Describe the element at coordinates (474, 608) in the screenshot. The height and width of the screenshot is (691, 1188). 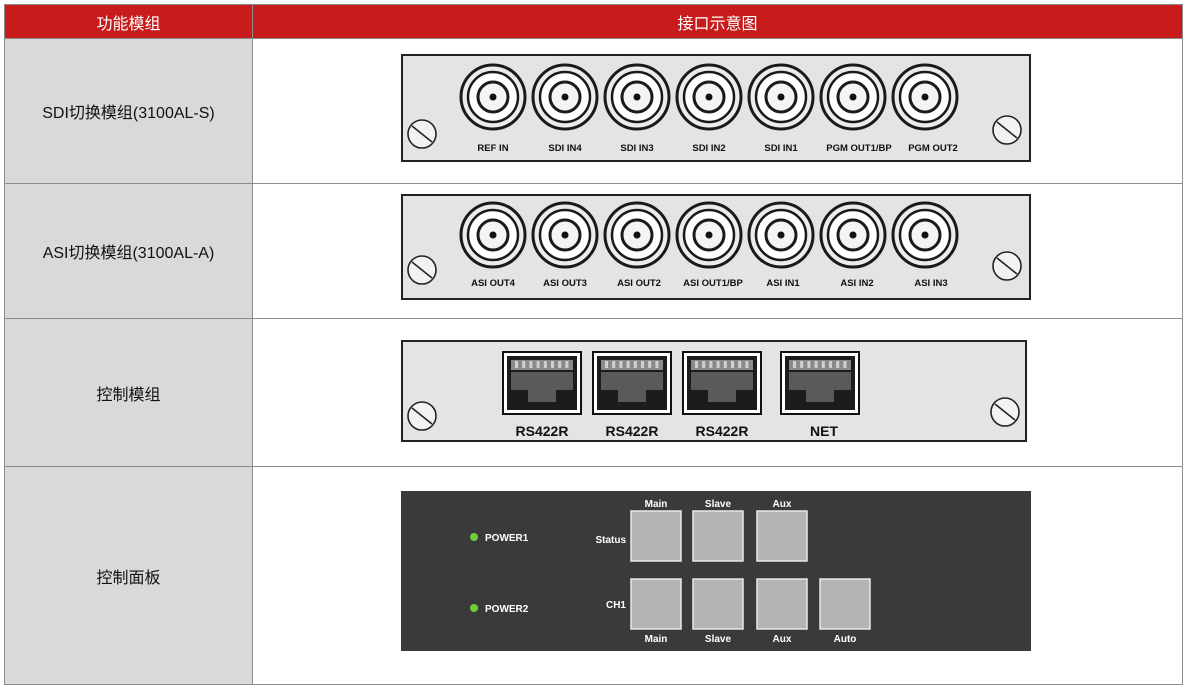
I see `power2-led-icon` at that location.